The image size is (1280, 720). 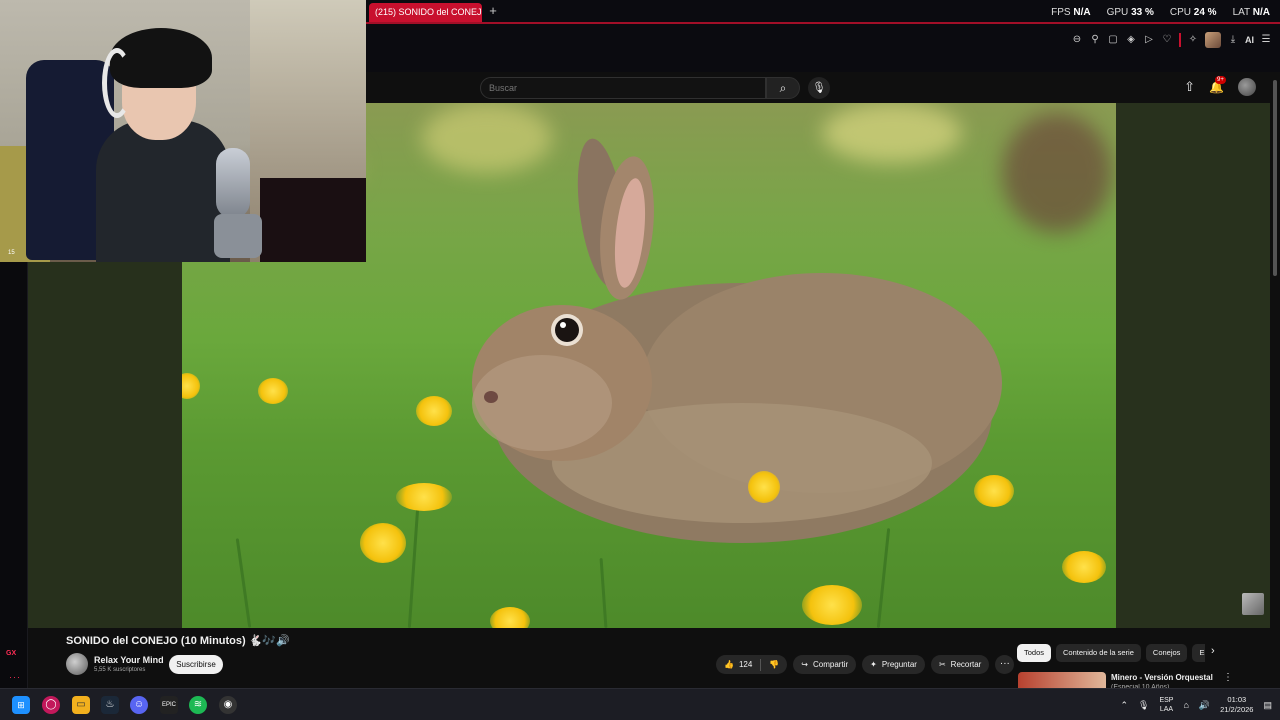 What do you see at coordinates (1098, 653) in the screenshot?
I see `chip-series: Contenido de la serie` at bounding box center [1098, 653].